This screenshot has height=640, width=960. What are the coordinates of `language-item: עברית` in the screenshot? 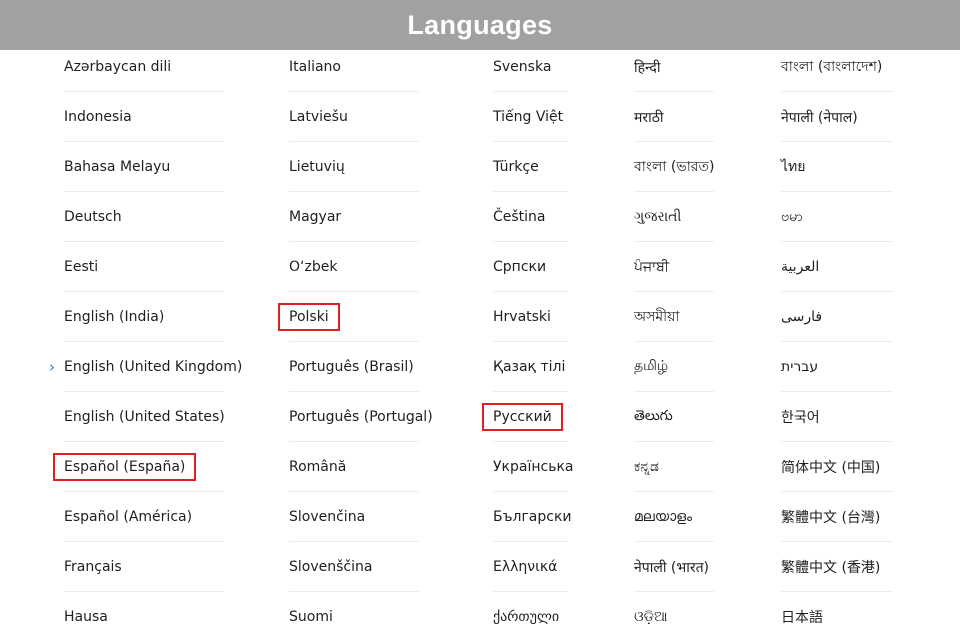 It's located at (837, 367).